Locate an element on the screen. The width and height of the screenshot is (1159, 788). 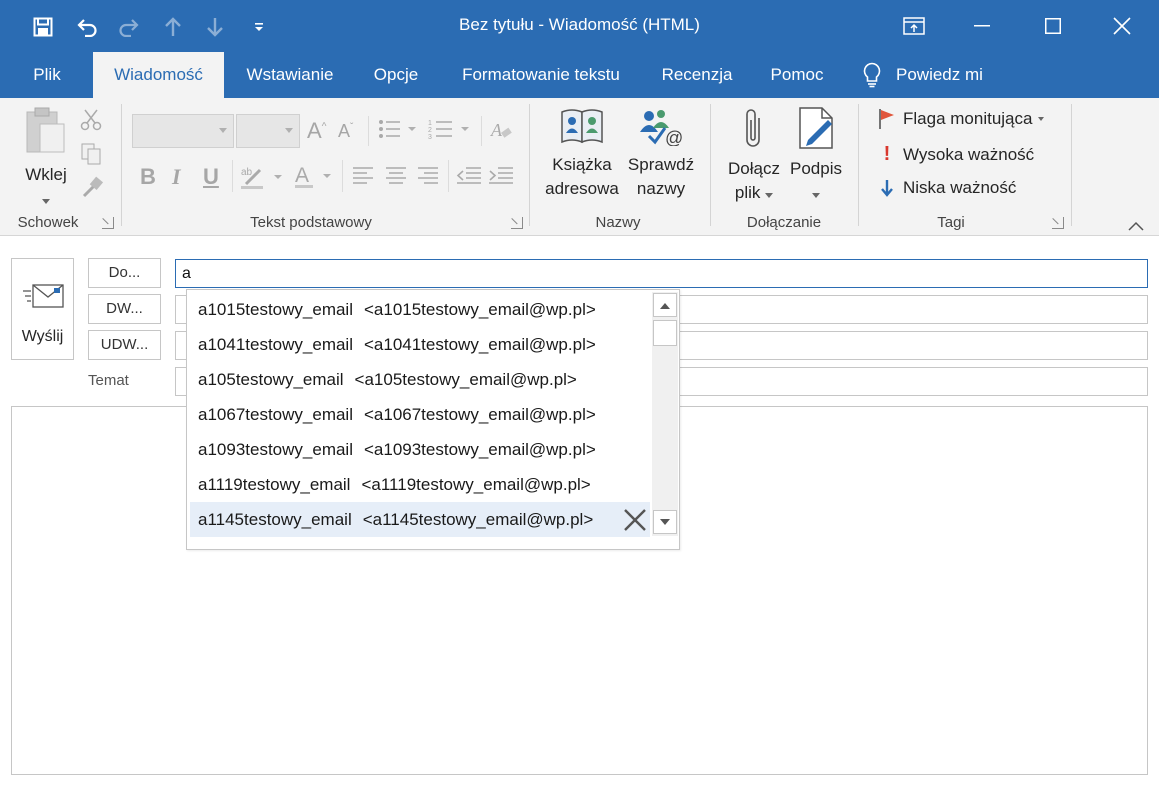
collapse-ribbon-icon is located at coordinates (1136, 227).